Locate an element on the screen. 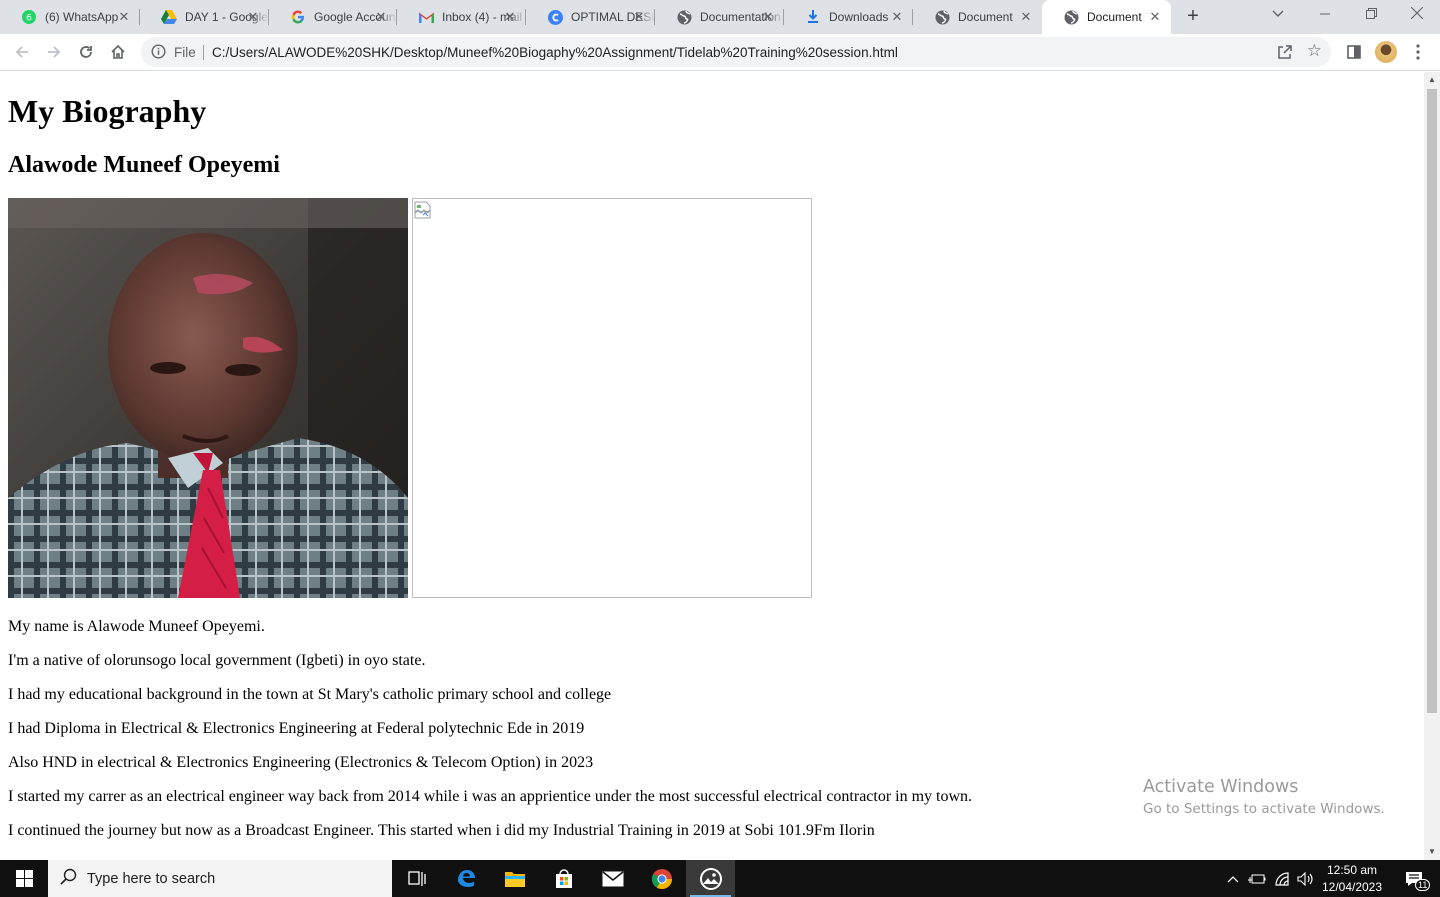 The height and width of the screenshot is (897, 1440). photos-app-icon is located at coordinates (710, 878).